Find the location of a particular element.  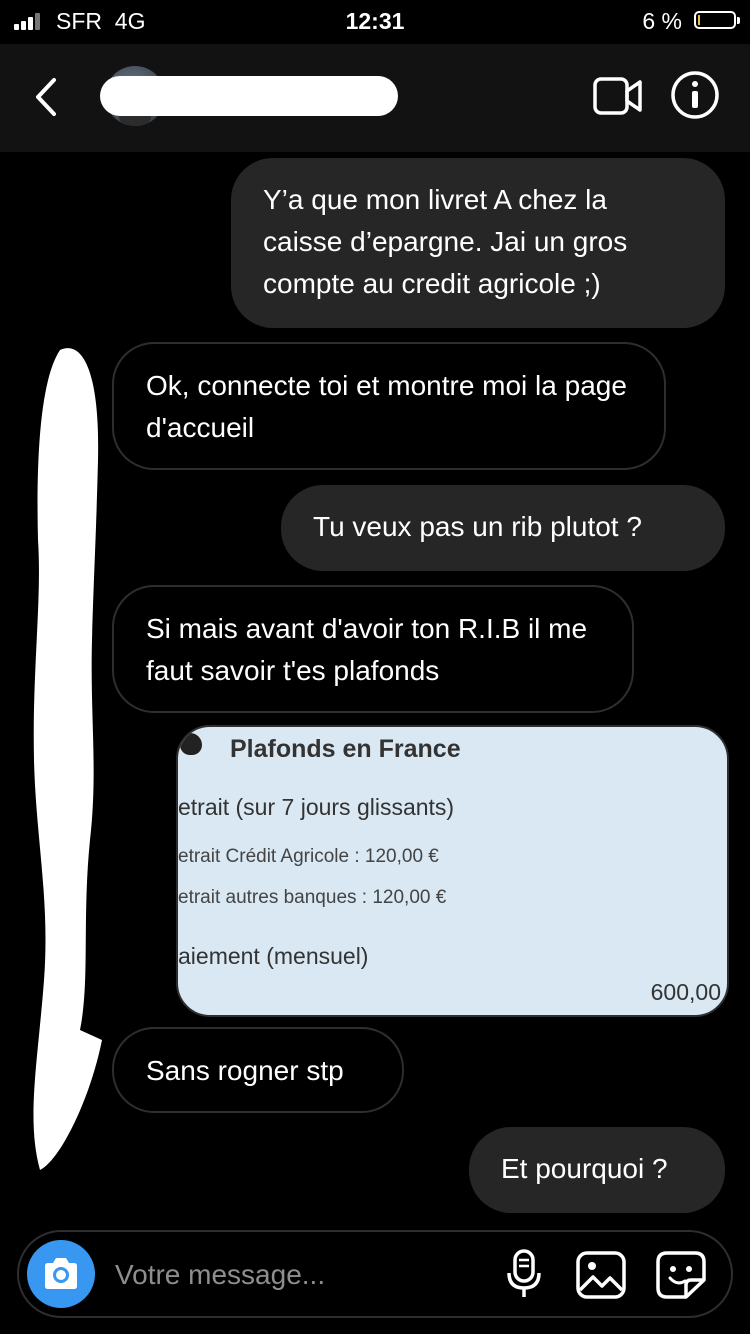

image-fragment is located at coordinates (191, 744).